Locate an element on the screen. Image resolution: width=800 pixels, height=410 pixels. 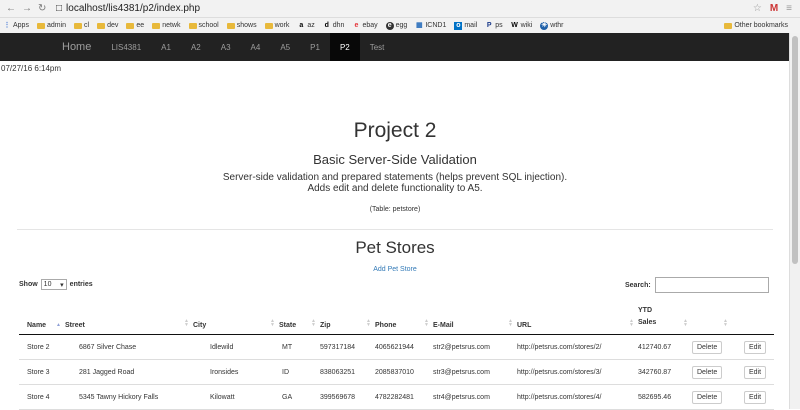
bookmark-ee: ee is located at coordinates (135, 25).